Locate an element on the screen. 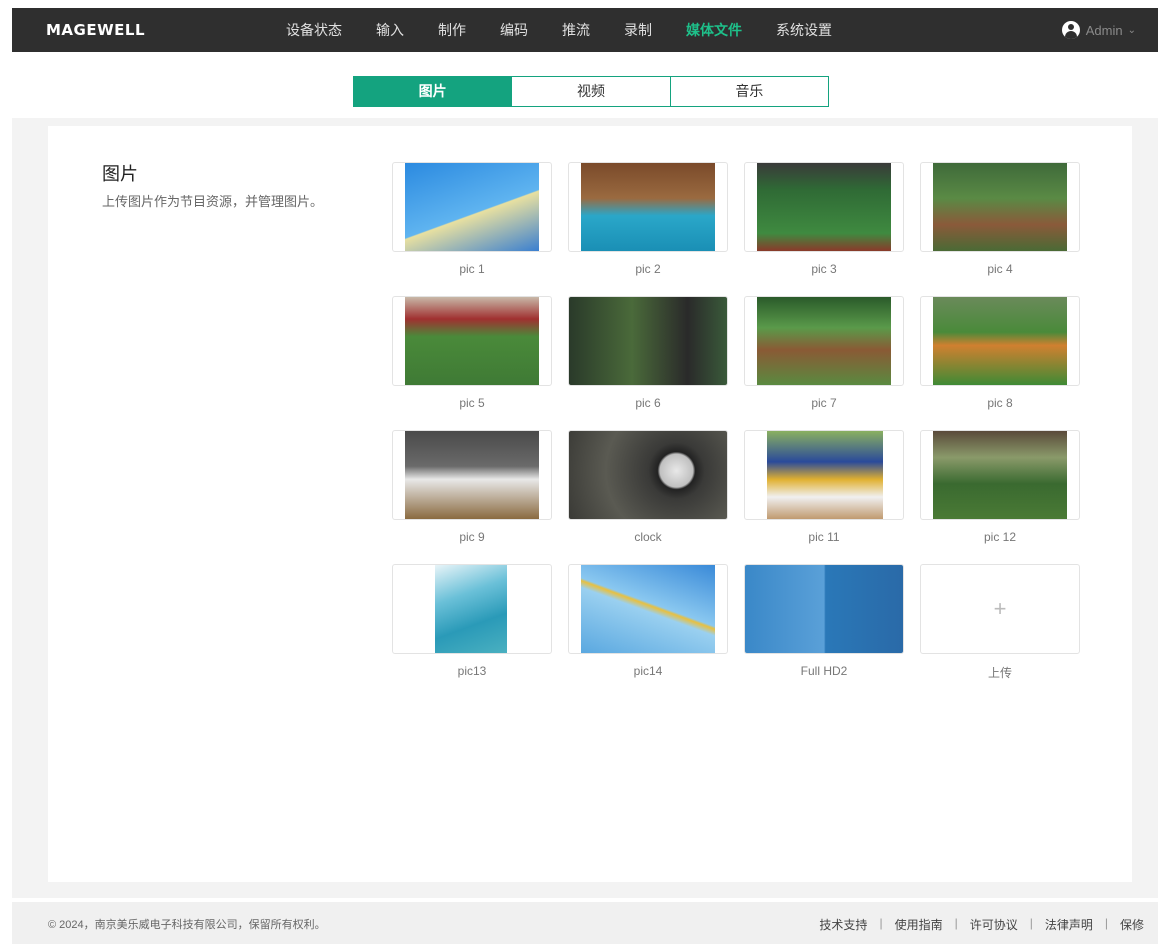  footer-links: 技术支持 | 使用指南 | 许可协议 | 法律声明 | 保修 is located at coordinates (981, 924).